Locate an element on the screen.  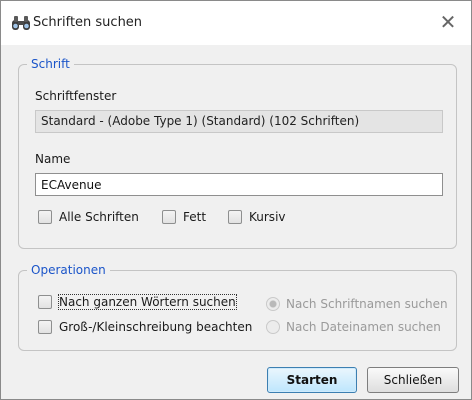
search-by-fontname-label: Nach Schriftnamen suchen is located at coordinates (367, 304).